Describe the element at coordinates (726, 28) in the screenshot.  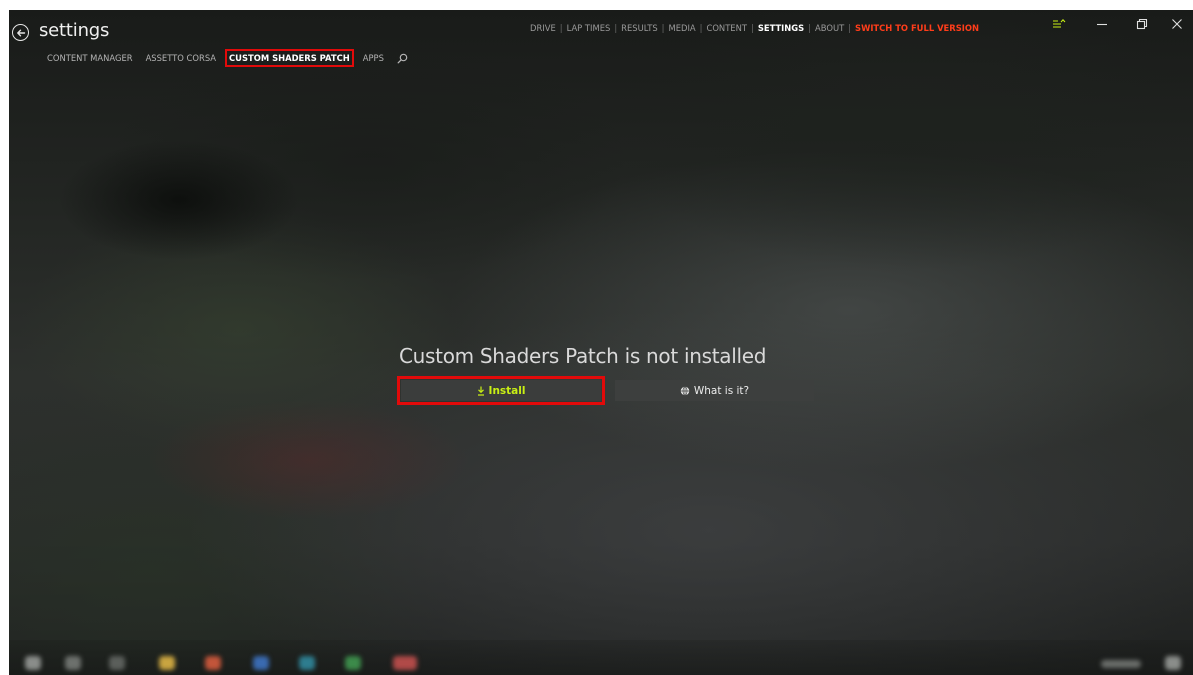
I see `nav-content: CONTENT` at that location.